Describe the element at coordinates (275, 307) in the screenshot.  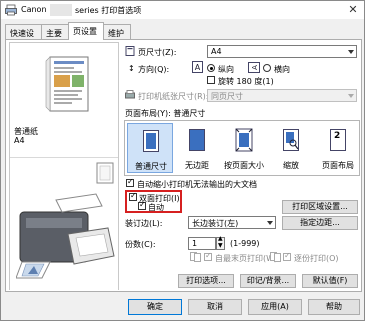
I see `apply-button: 应用(A)` at that location.